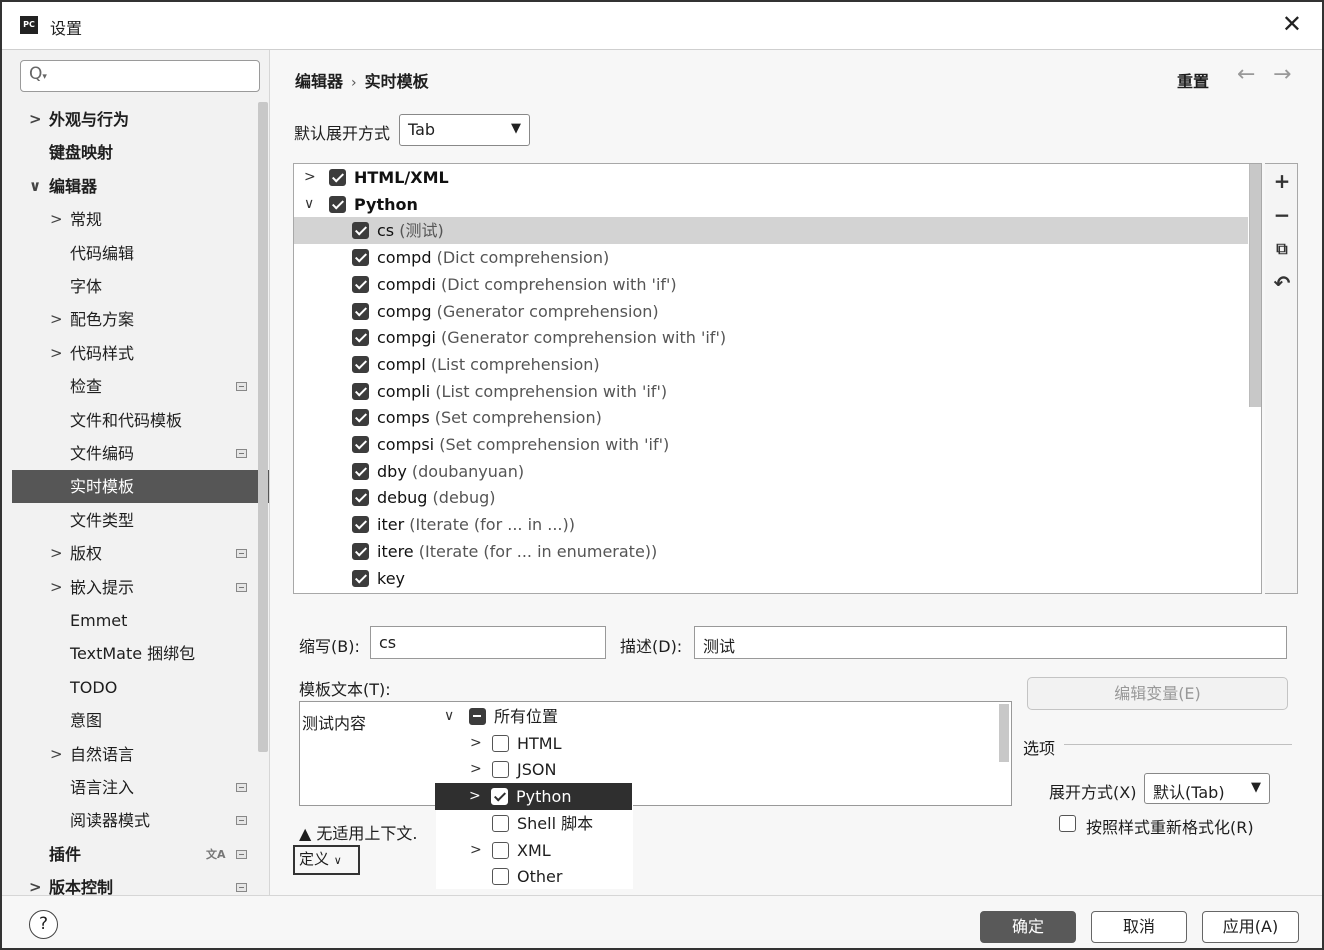 The width and height of the screenshot is (1324, 950). What do you see at coordinates (140, 520) in the screenshot?
I see `sidebar-item: 文件类型` at bounding box center [140, 520].